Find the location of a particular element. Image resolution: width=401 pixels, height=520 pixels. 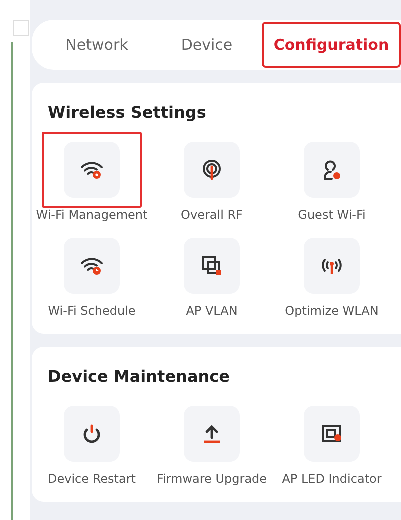

rf-target-icon is located at coordinates (212, 170).